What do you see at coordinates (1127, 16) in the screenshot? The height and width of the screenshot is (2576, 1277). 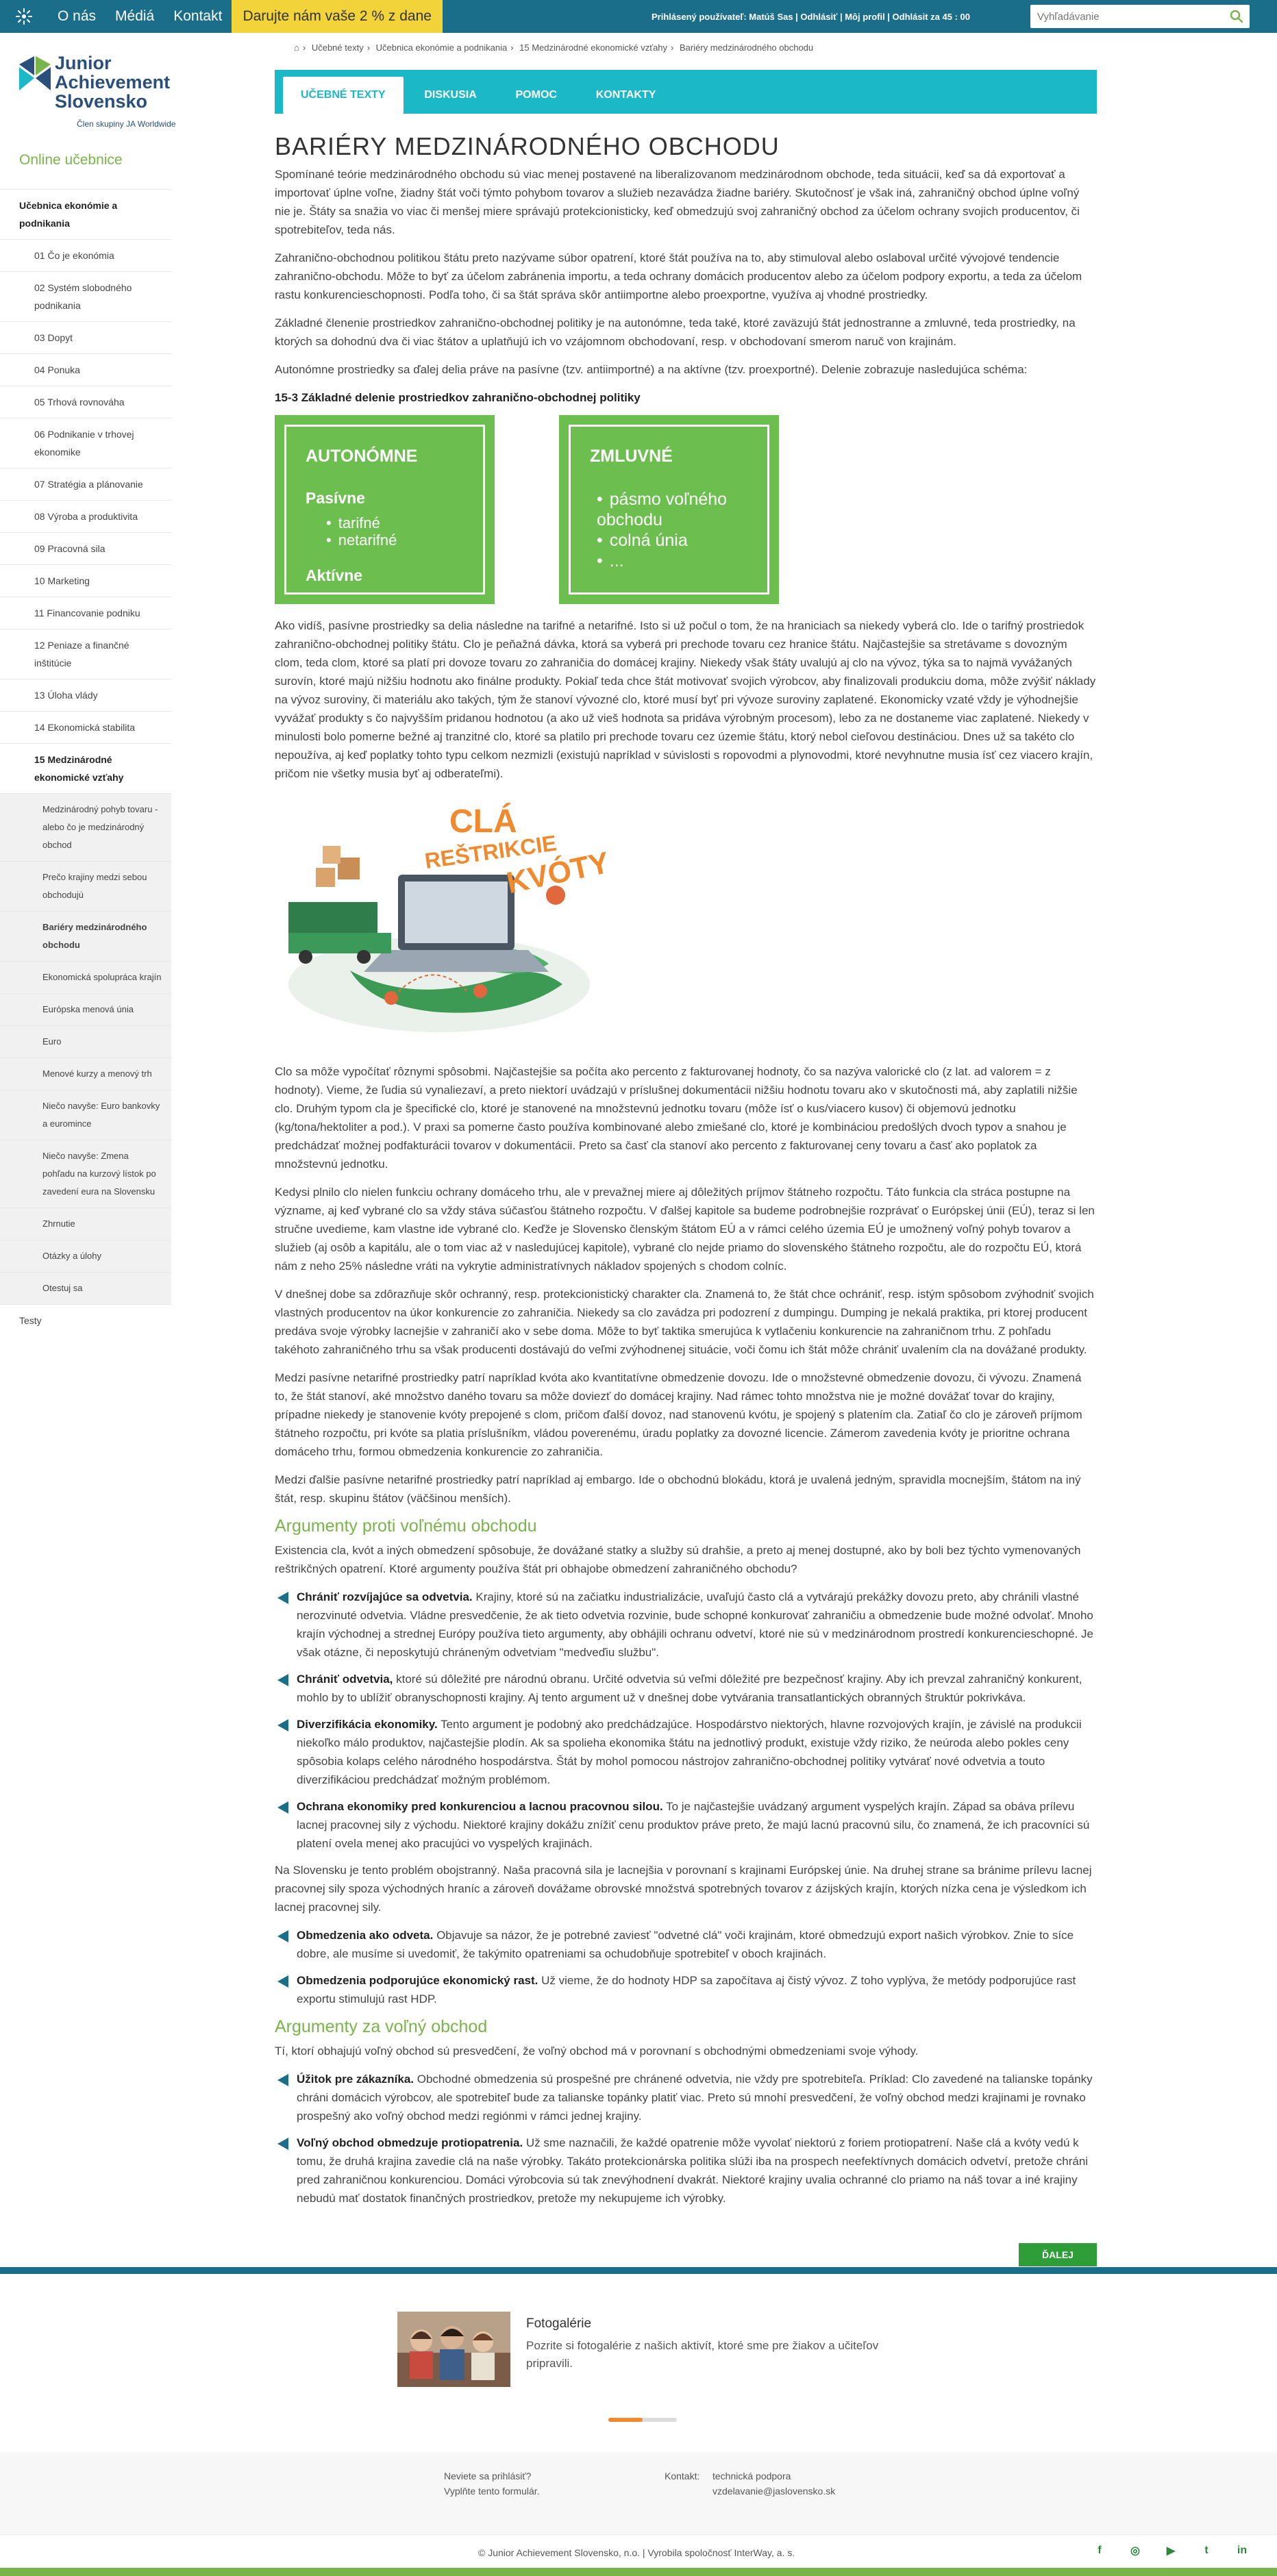 I see `search-input` at bounding box center [1127, 16].